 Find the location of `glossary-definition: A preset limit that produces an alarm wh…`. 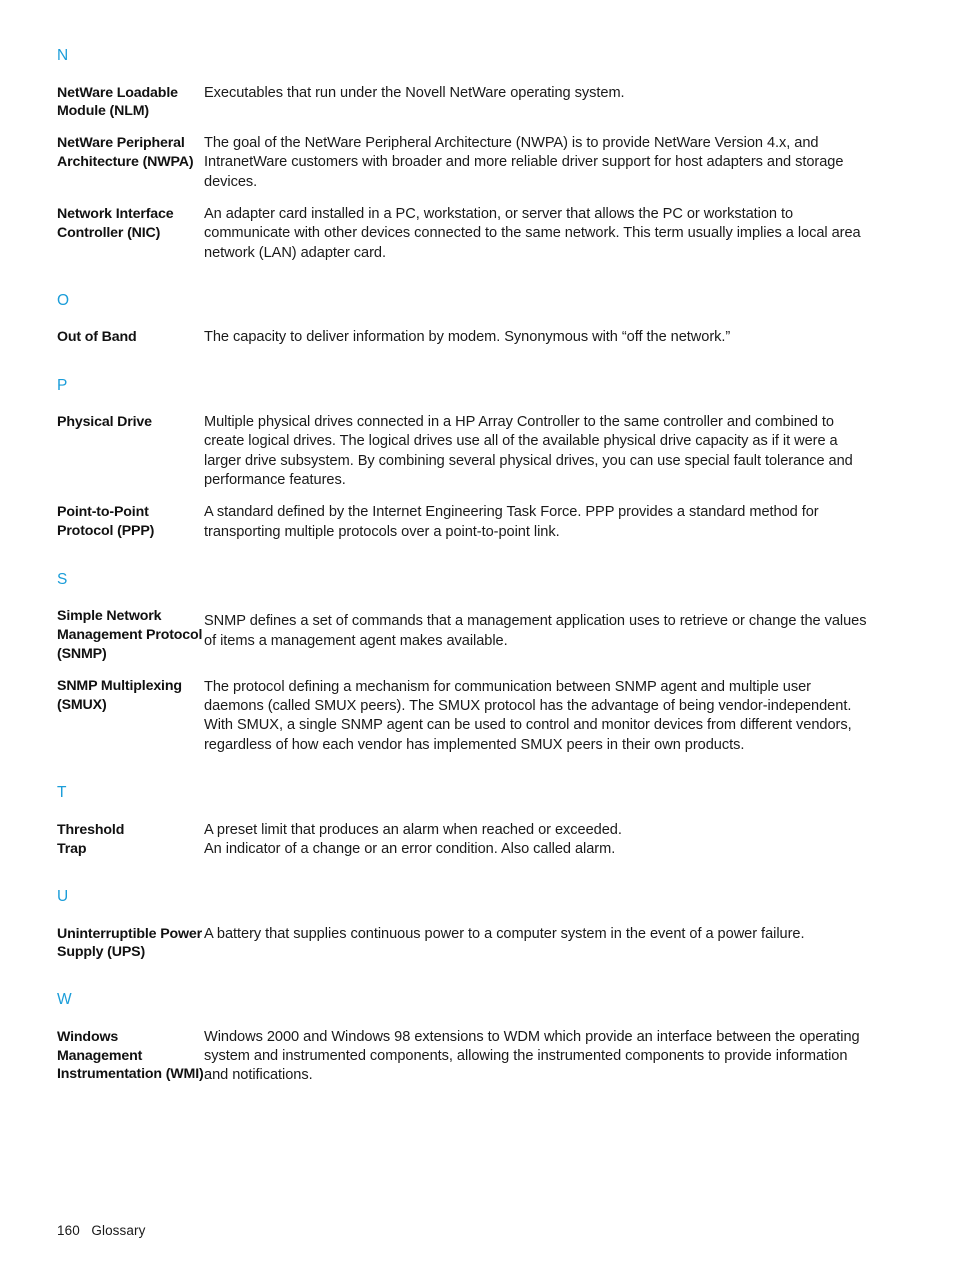

glossary-definition: A preset limit that produces an alarm wh… is located at coordinates (413, 829).